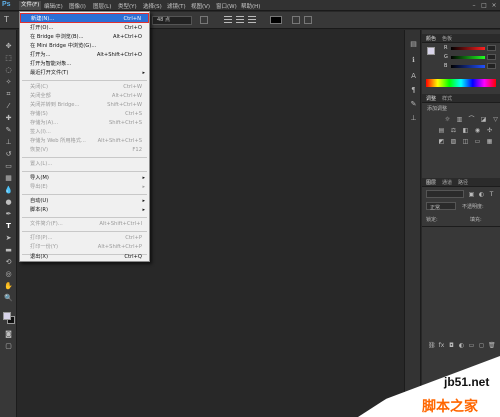 Image resolution: width=500 pixels, height=417 pixels. Describe the element at coordinates (459, 119) in the screenshot. I see `levels-icon: ▥` at that location.